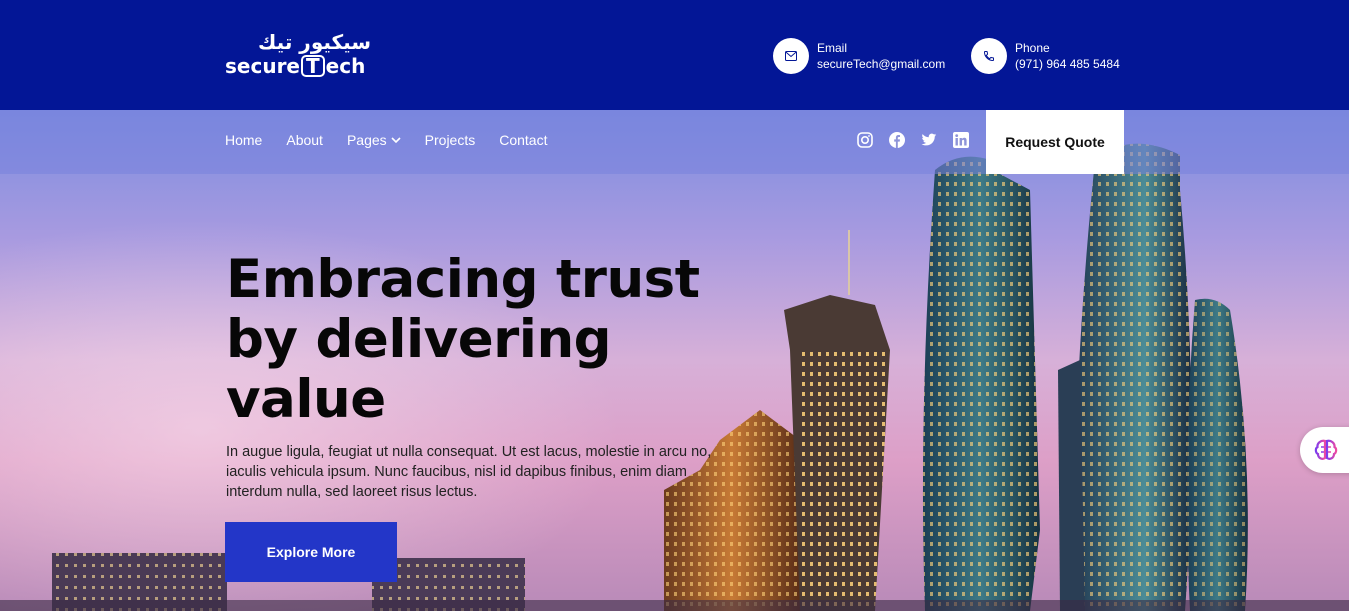 The width and height of the screenshot is (1349, 611). I want to click on chevron-down-icon, so click(396, 140).